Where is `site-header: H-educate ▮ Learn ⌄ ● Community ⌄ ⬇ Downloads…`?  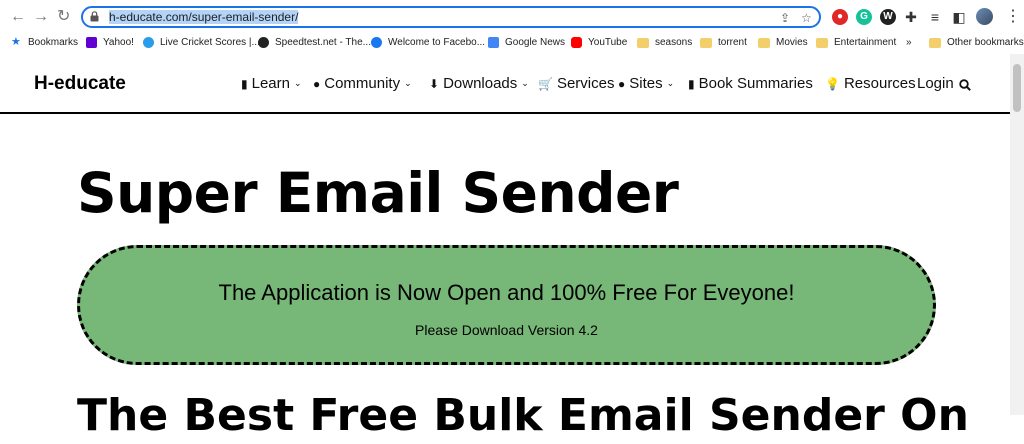 site-header: H-educate ▮ Learn ⌄ ● Community ⌄ ⬇ Downloads… is located at coordinates (505, 84).